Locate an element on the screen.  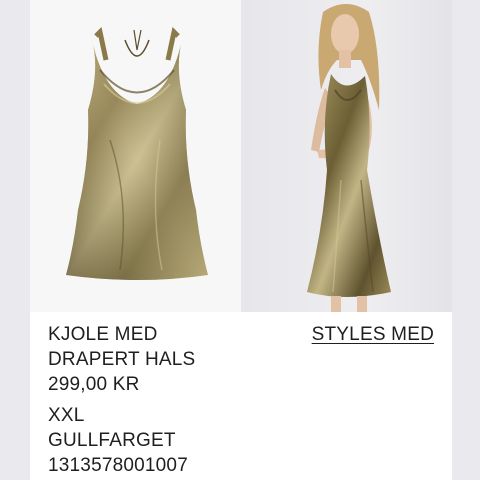
product-article-number: 1313578001007 is located at coordinates (118, 465).